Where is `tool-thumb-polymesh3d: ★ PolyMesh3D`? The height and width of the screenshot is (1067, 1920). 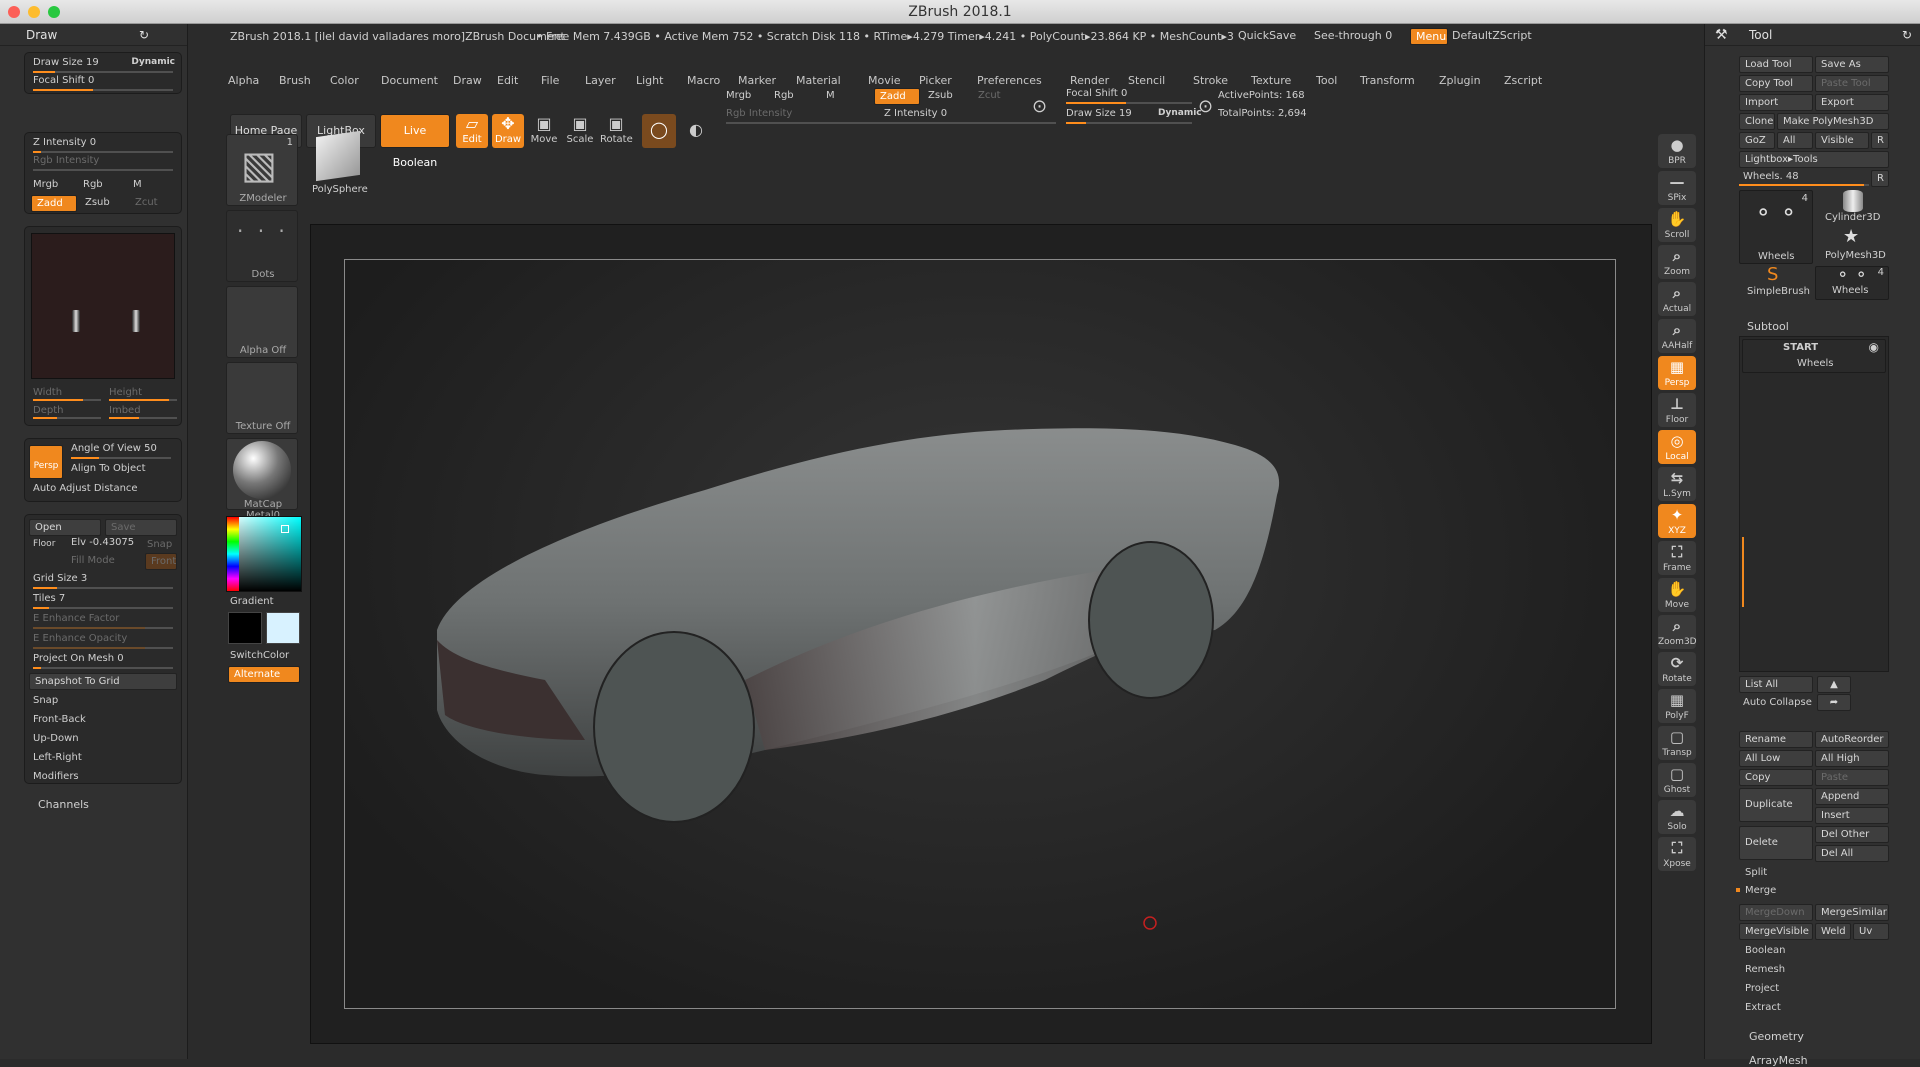
tool-thumb-polymesh3d: ★ PolyMesh3D is located at coordinates (1852, 245).